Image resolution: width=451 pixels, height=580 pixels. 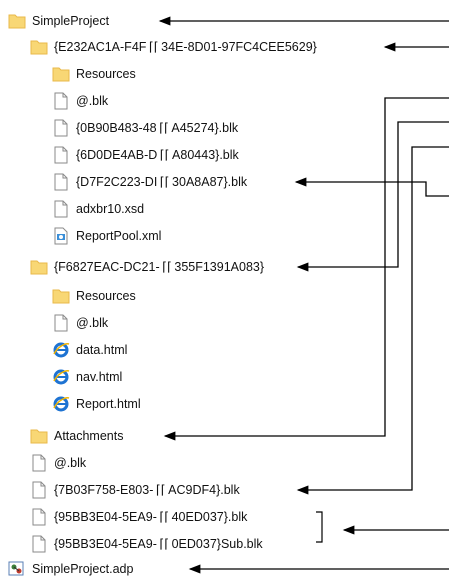 I want to click on bracket-95bb3e04, so click(x=319, y=527).